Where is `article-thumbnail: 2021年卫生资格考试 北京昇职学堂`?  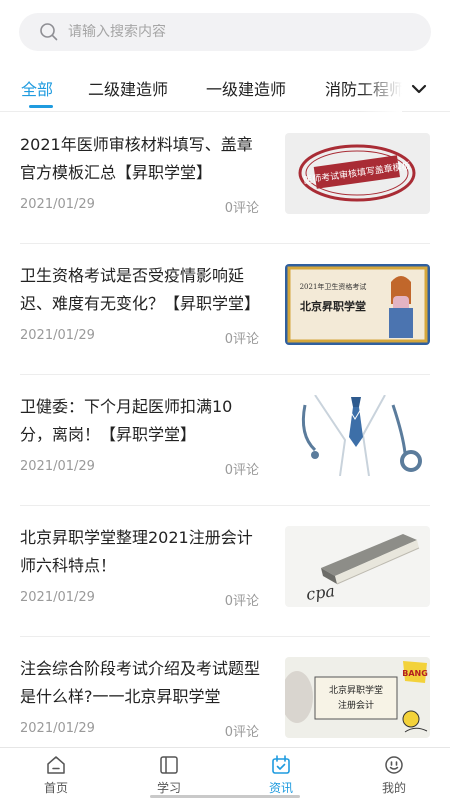
article-thumbnail: 2021年卫生资格考试 北京昇职学堂 is located at coordinates (357, 304).